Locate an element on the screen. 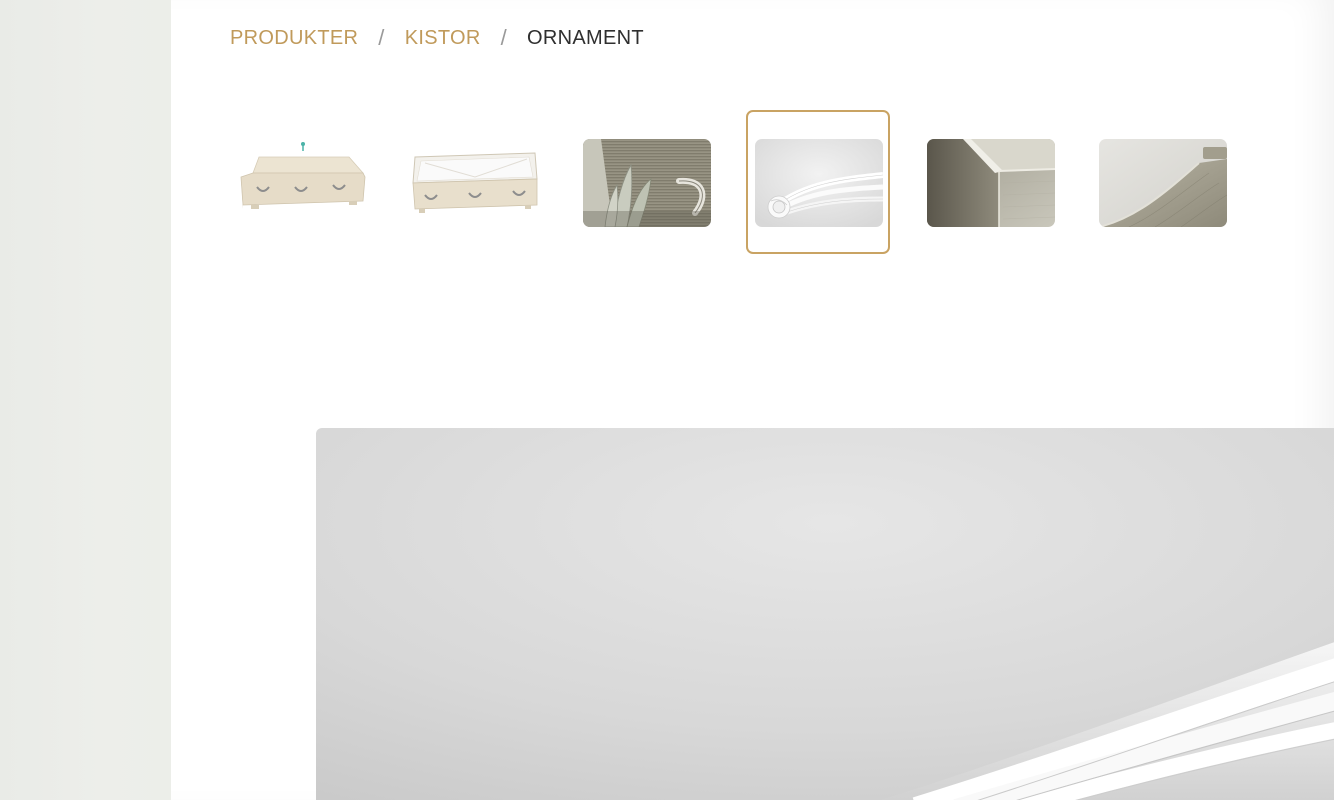  closed-coffin-image is located at coordinates (303, 183).